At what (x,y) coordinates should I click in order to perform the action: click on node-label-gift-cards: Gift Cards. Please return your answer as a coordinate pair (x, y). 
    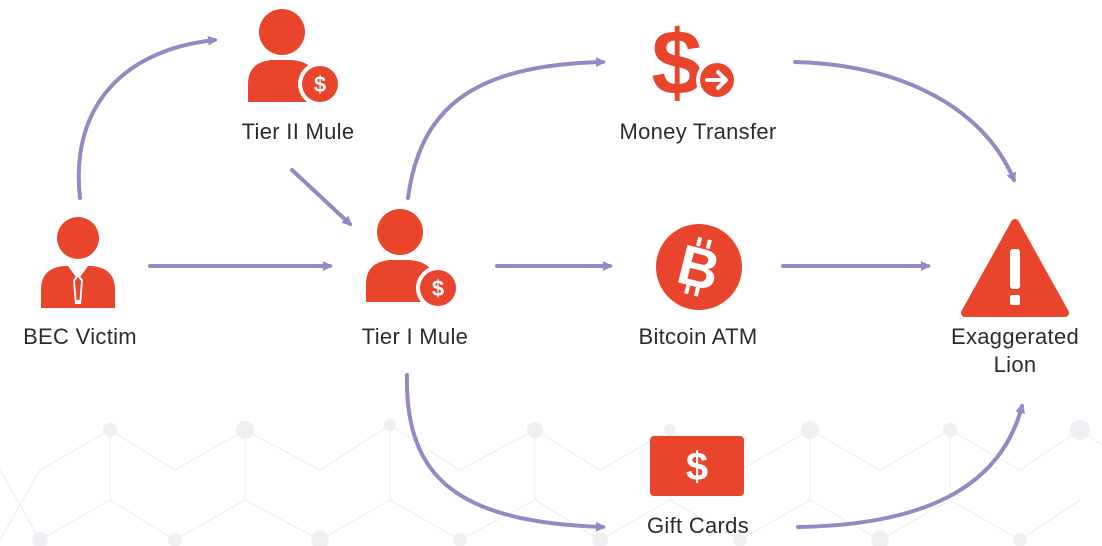
    Looking at the image, I should click on (698, 525).